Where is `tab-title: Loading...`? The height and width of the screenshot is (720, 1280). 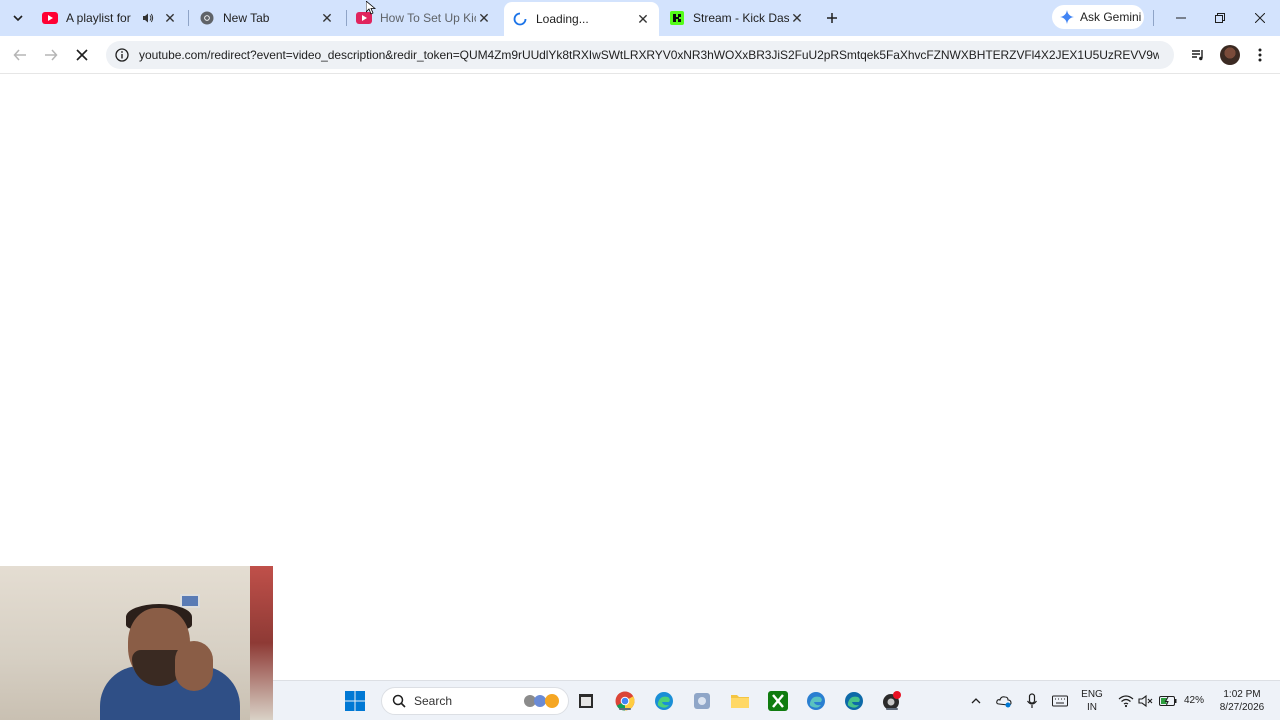
tab-title: Loading... is located at coordinates (562, 19).